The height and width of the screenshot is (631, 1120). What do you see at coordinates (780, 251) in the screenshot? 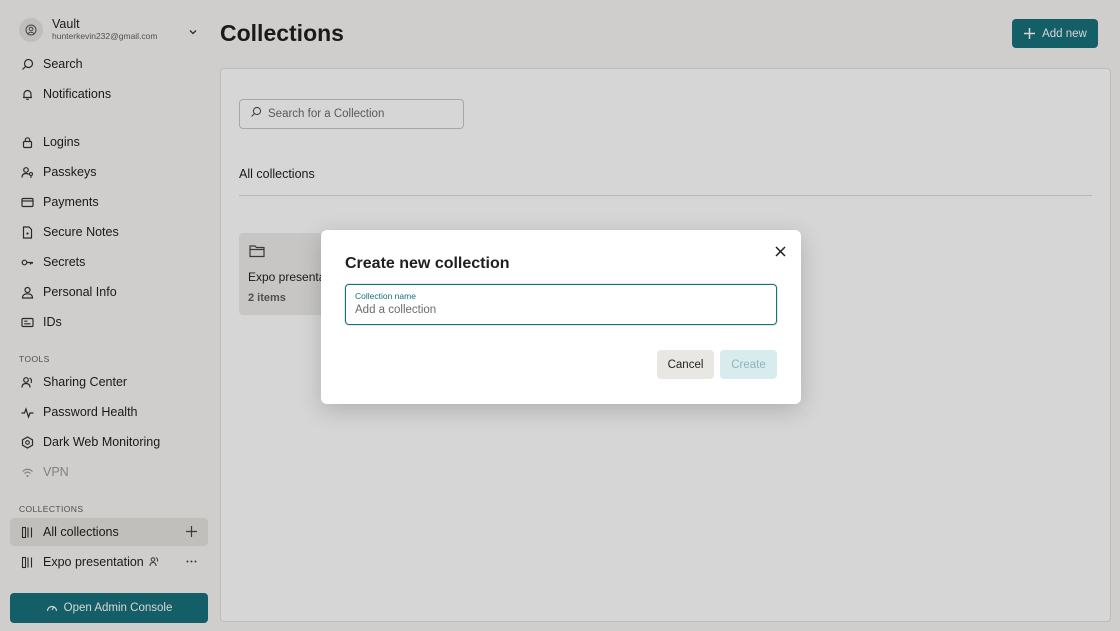
I see `close-icon` at bounding box center [780, 251].